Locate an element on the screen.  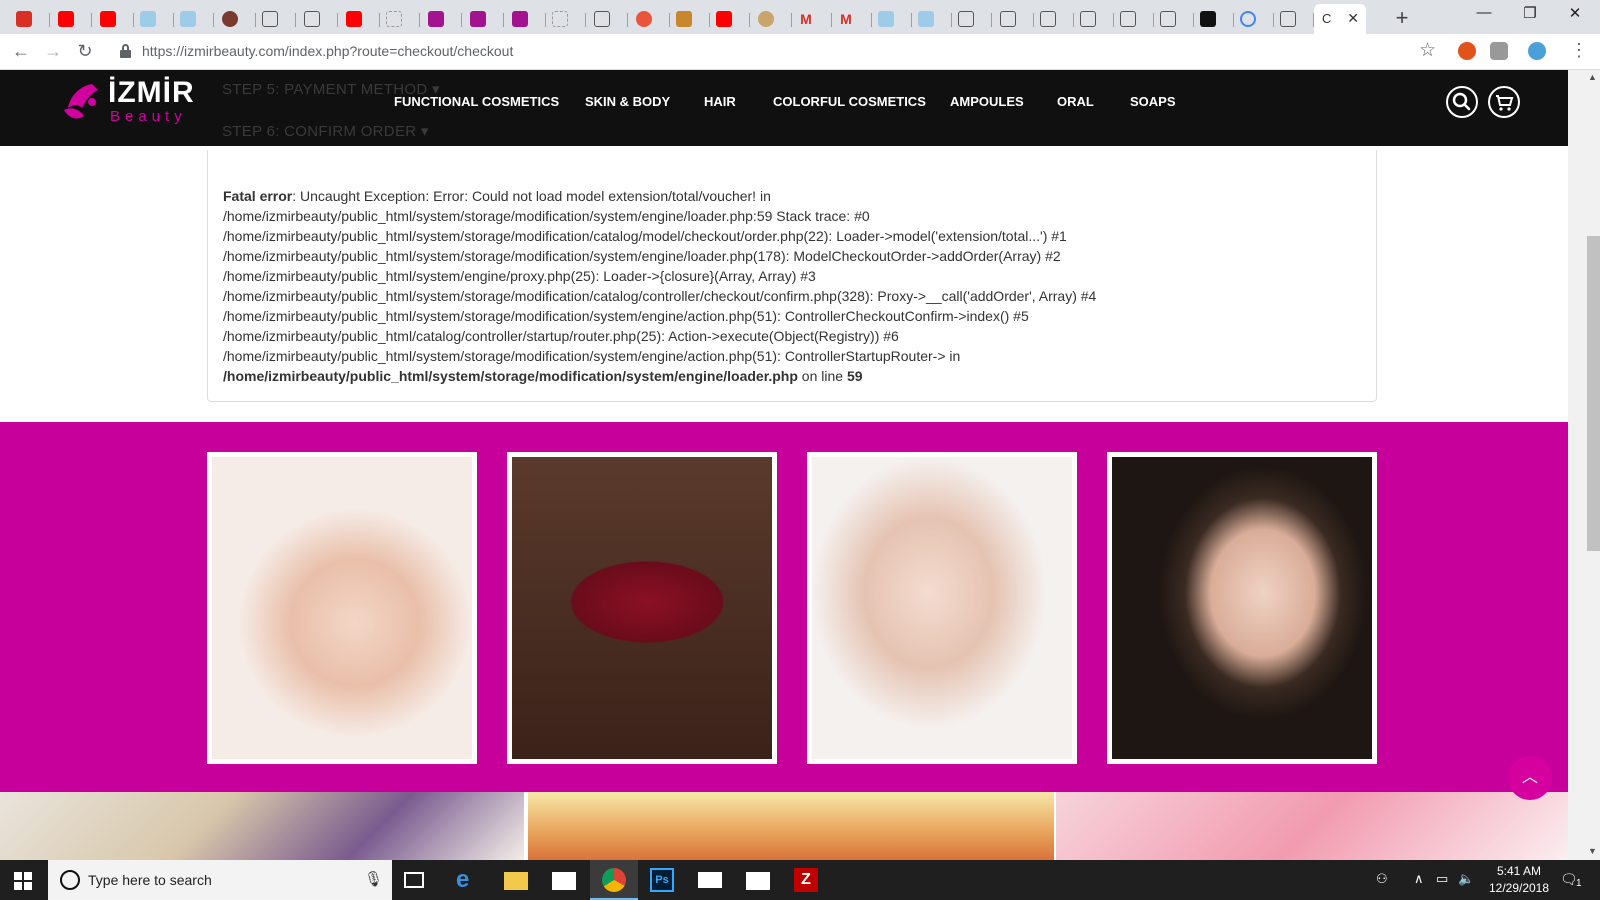
site-logo: İZMİR Beauty is located at coordinates (132, 102).